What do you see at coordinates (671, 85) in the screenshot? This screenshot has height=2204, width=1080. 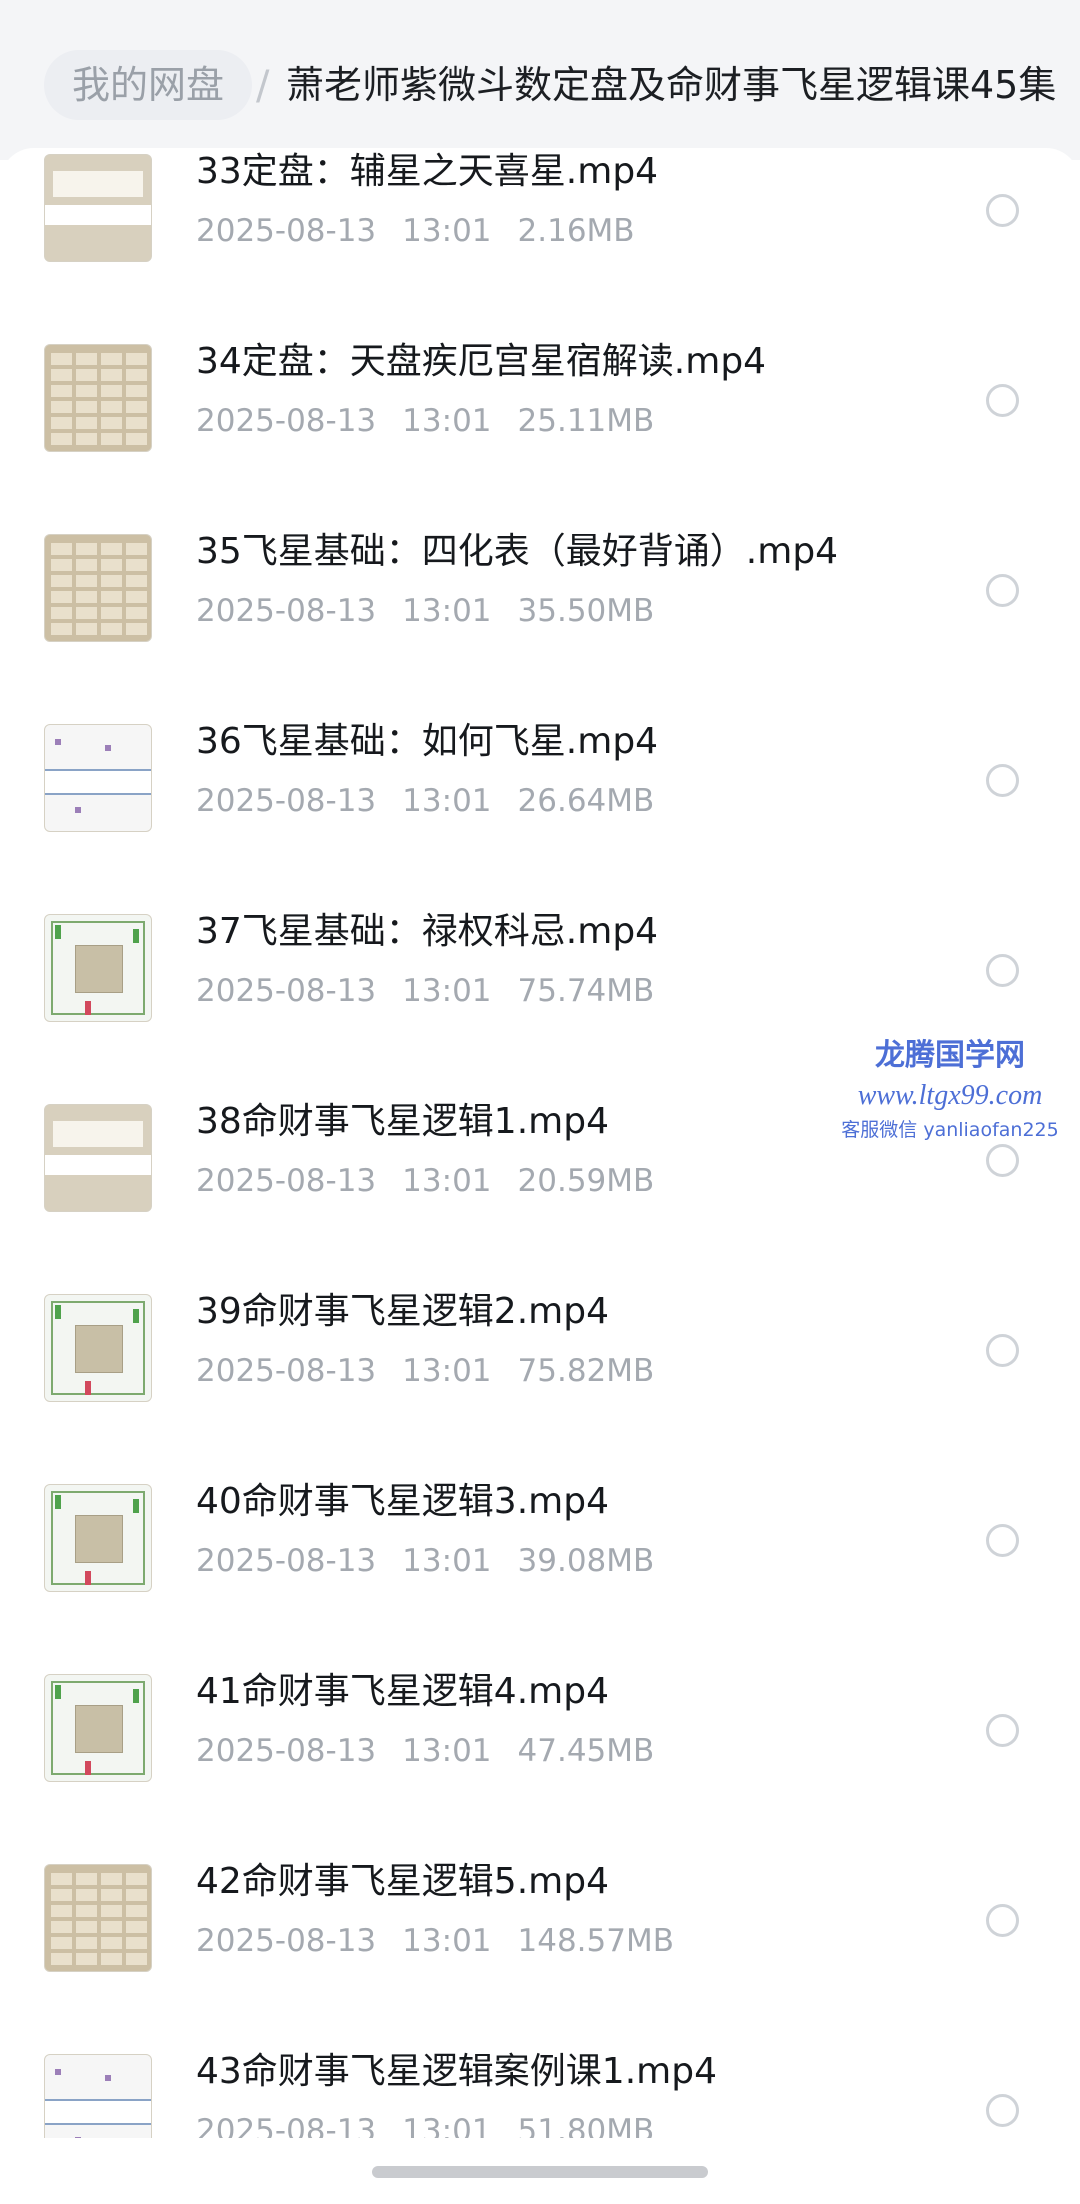 I see `breadcrumb-current-folder: 萧老师紫微斗数定盘及命财事飞星逻辑课45集` at bounding box center [671, 85].